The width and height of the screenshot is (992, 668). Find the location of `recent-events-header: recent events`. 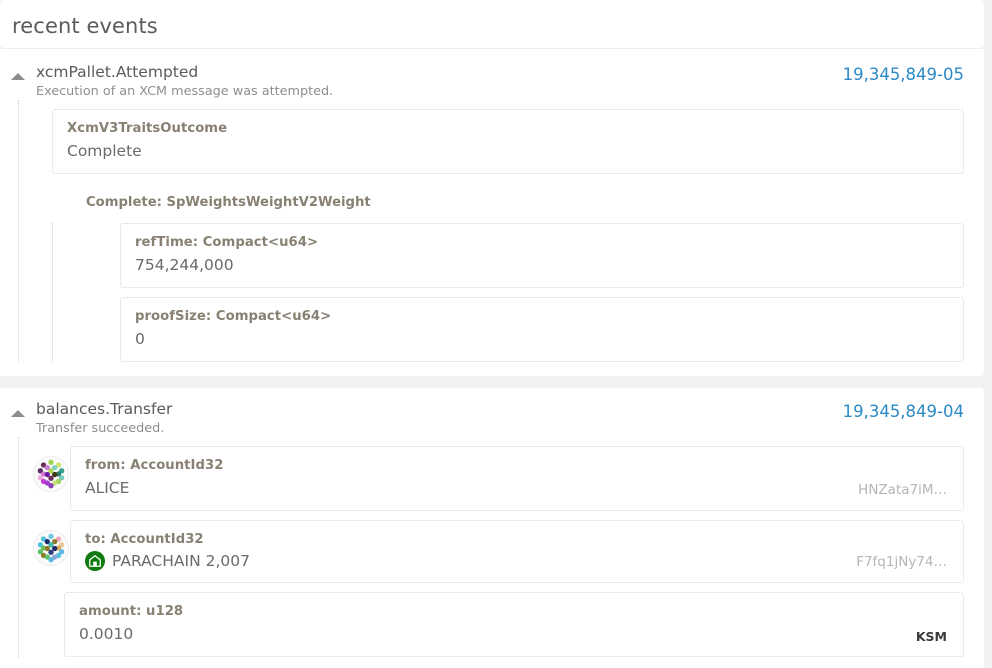

recent-events-header: recent events is located at coordinates (492, 24).